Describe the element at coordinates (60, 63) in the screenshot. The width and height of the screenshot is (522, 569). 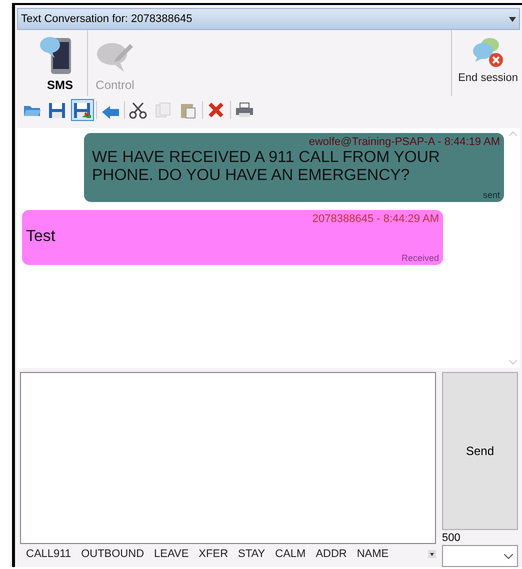
I see `mode-button: SMS` at that location.